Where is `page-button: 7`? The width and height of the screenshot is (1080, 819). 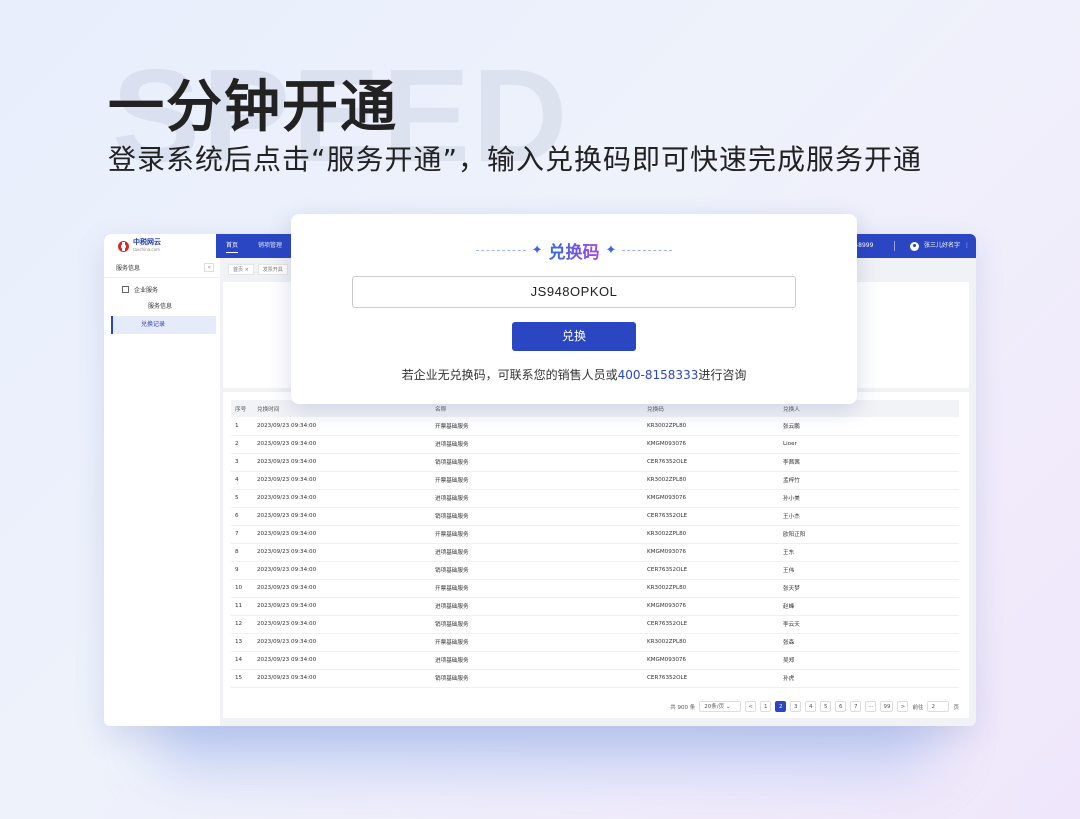
page-button: 7 is located at coordinates (856, 706).